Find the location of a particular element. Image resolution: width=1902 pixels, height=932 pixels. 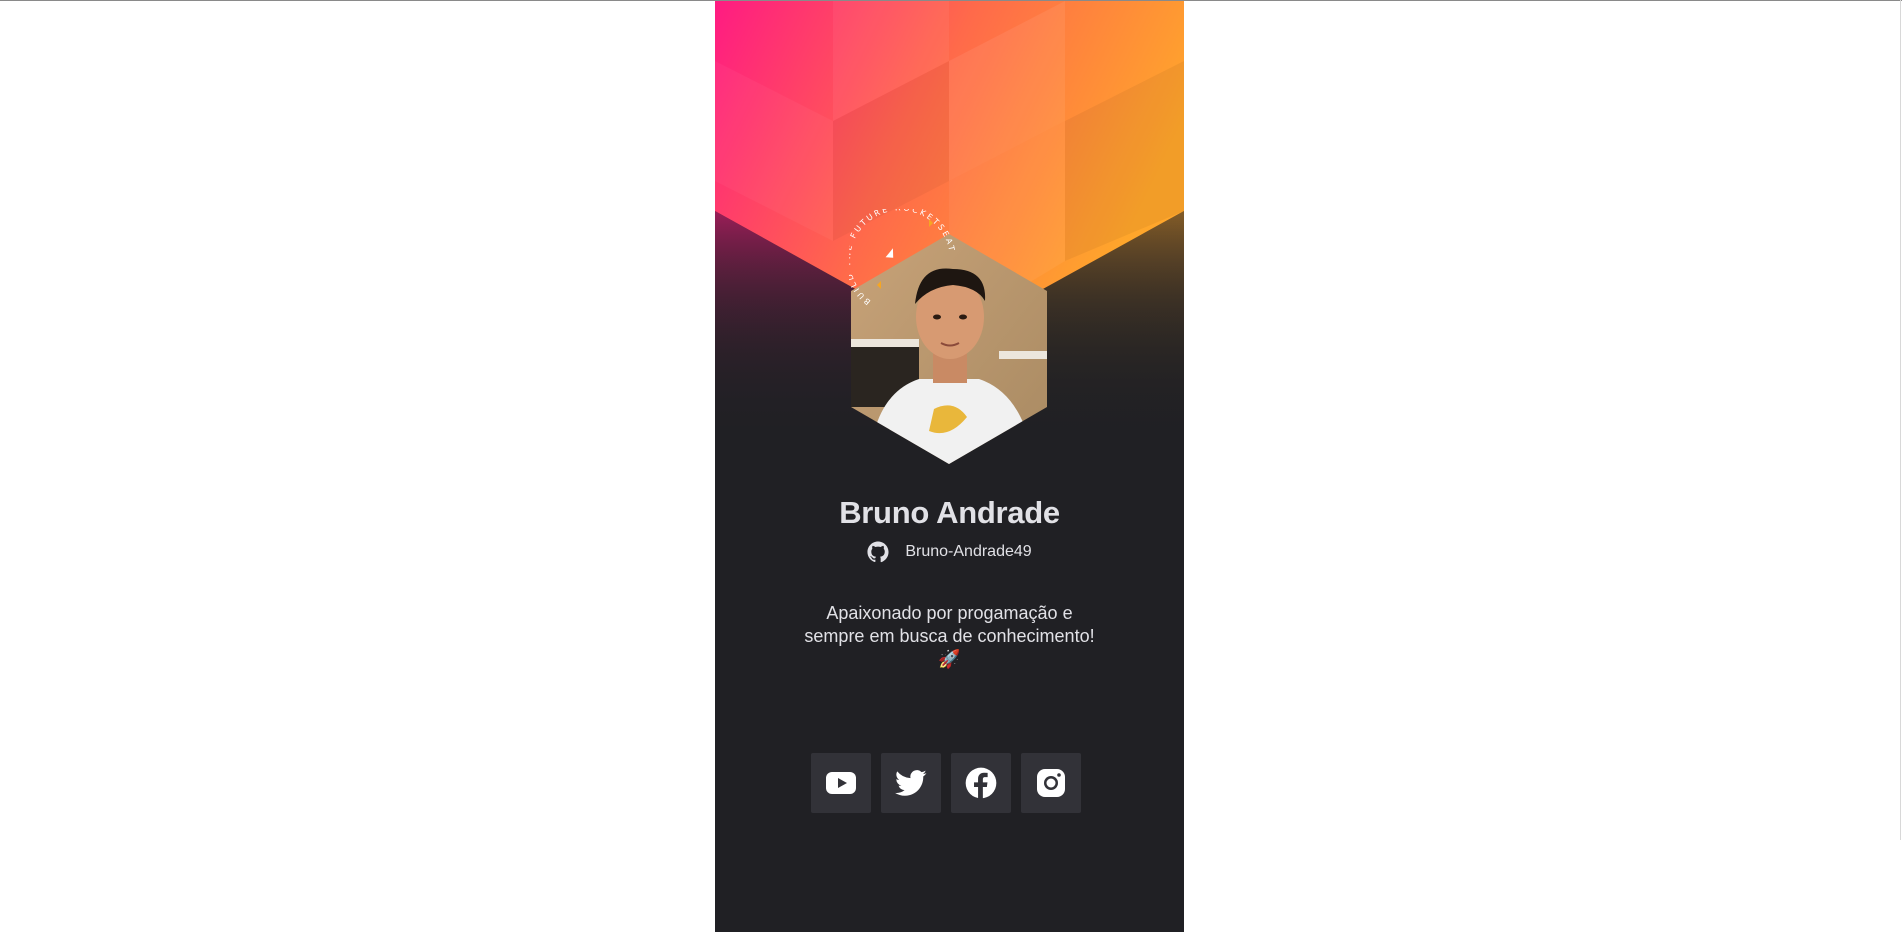

bio-line: Apaixonado por progamação e is located at coordinates (949, 613).